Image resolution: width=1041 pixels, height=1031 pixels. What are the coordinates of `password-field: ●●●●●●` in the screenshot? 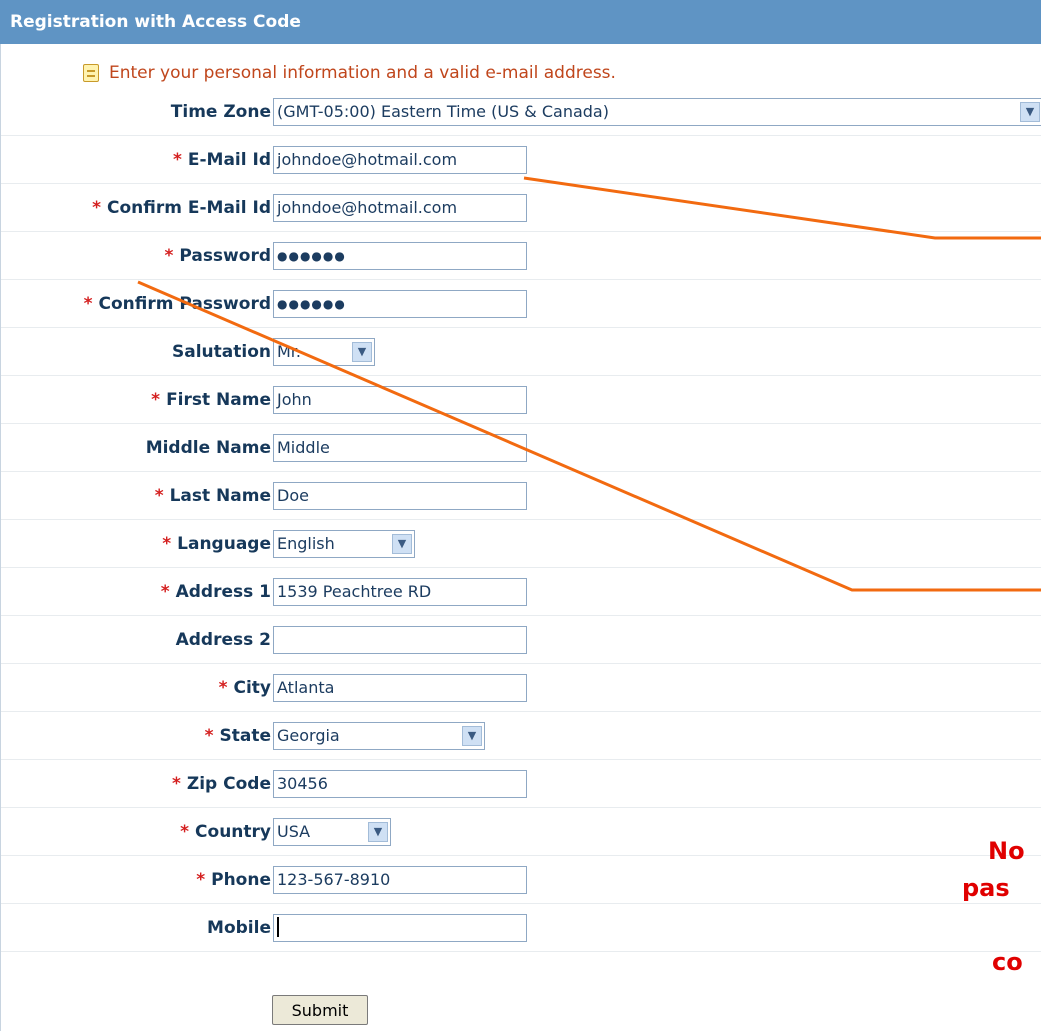 It's located at (400, 256).